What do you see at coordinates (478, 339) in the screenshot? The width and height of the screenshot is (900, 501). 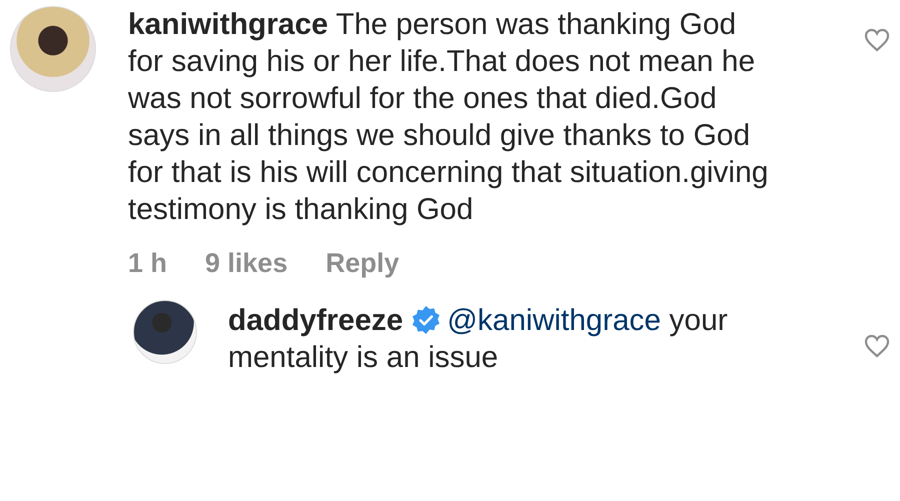 I see `comment-text: daddyfreeze @kaniwithgrace your mentality is an issue` at bounding box center [478, 339].